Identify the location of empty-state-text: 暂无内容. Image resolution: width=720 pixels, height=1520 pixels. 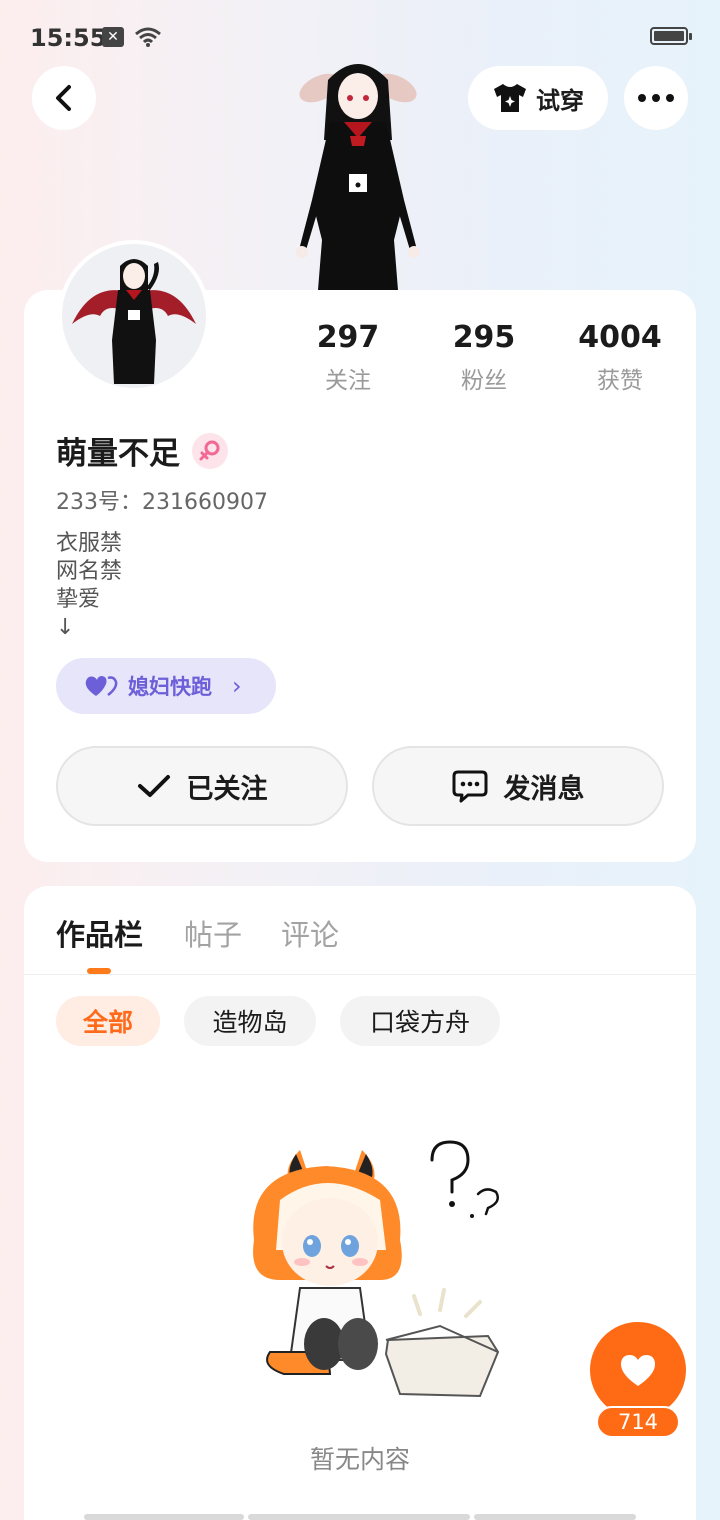
(359, 1459).